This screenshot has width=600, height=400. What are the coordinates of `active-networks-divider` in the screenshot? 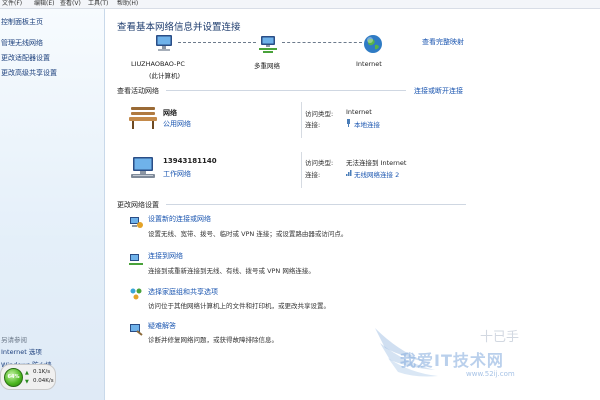 It's located at (286, 90).